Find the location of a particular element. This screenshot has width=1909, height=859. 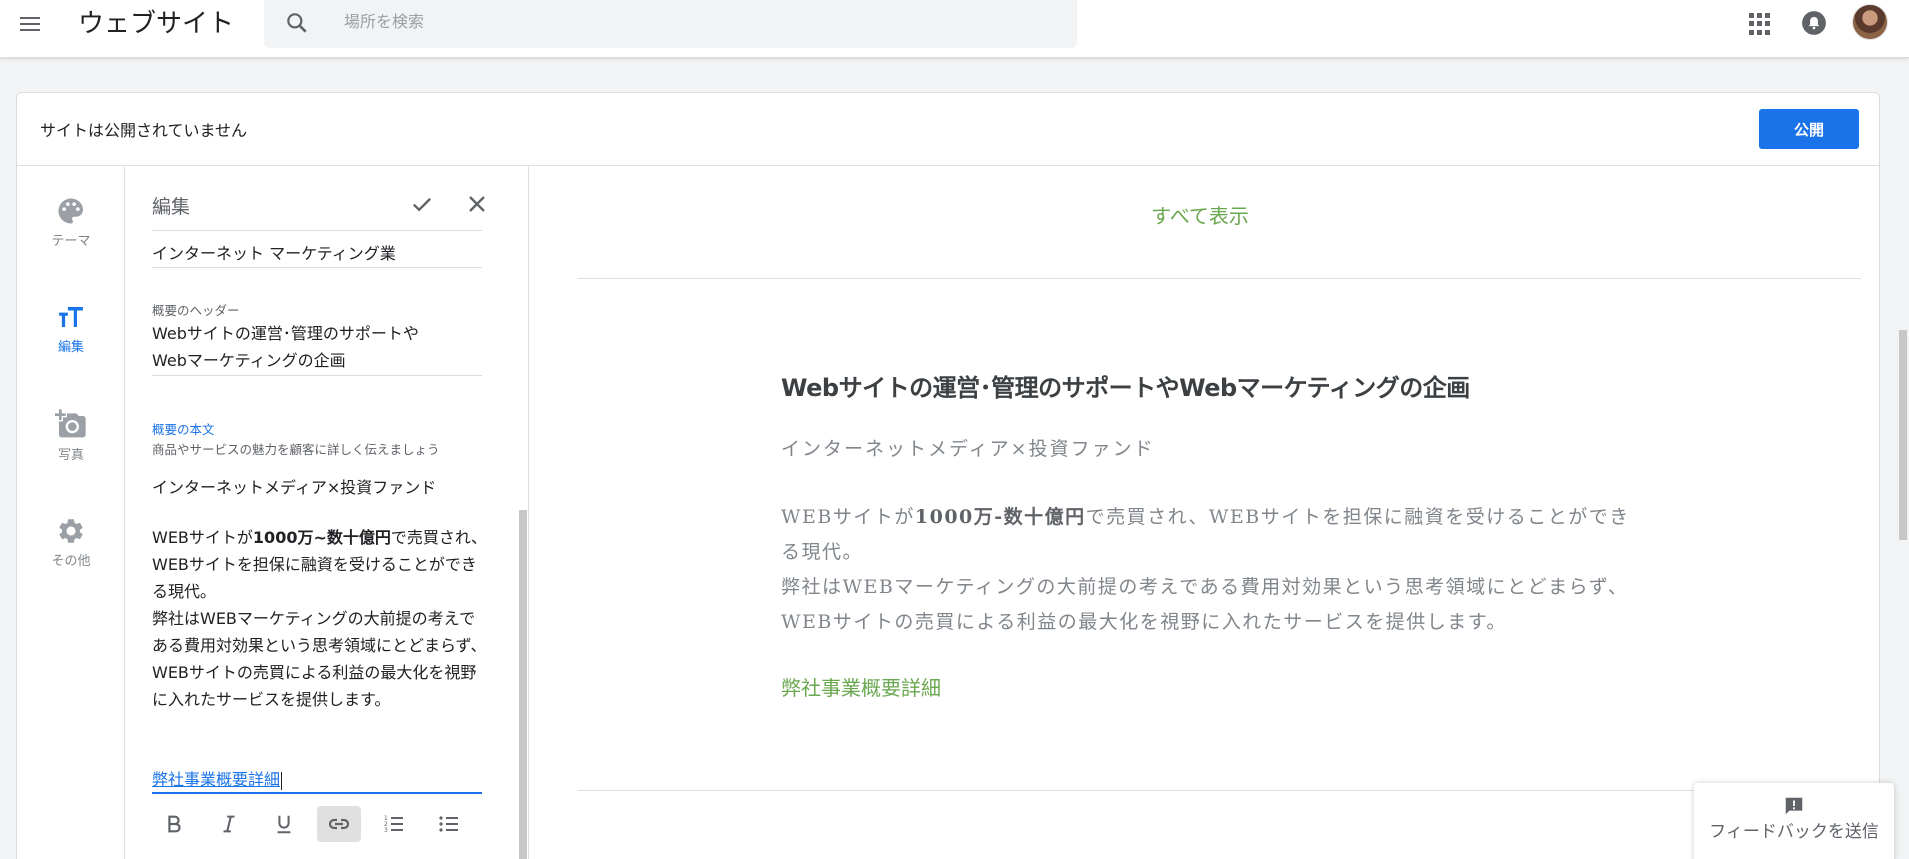

check-icon is located at coordinates (422, 204).